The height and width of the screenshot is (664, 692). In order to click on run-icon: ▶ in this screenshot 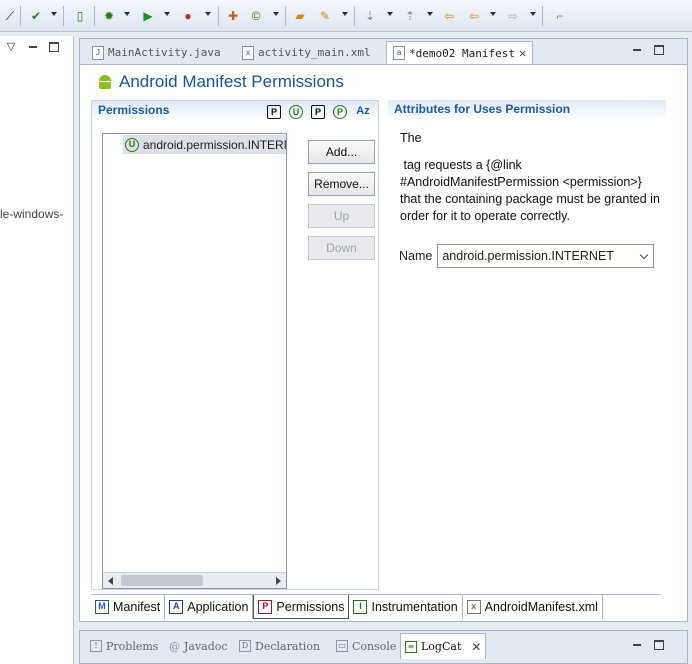, I will do `click(148, 16)`.